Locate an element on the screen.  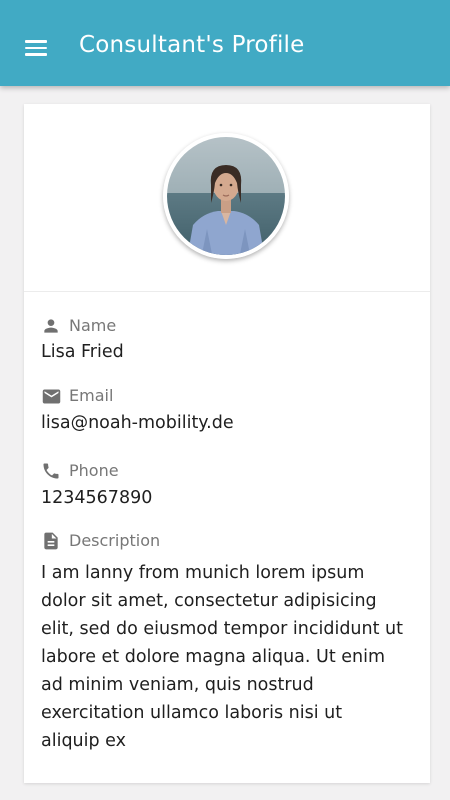
person-icon is located at coordinates (51, 326).